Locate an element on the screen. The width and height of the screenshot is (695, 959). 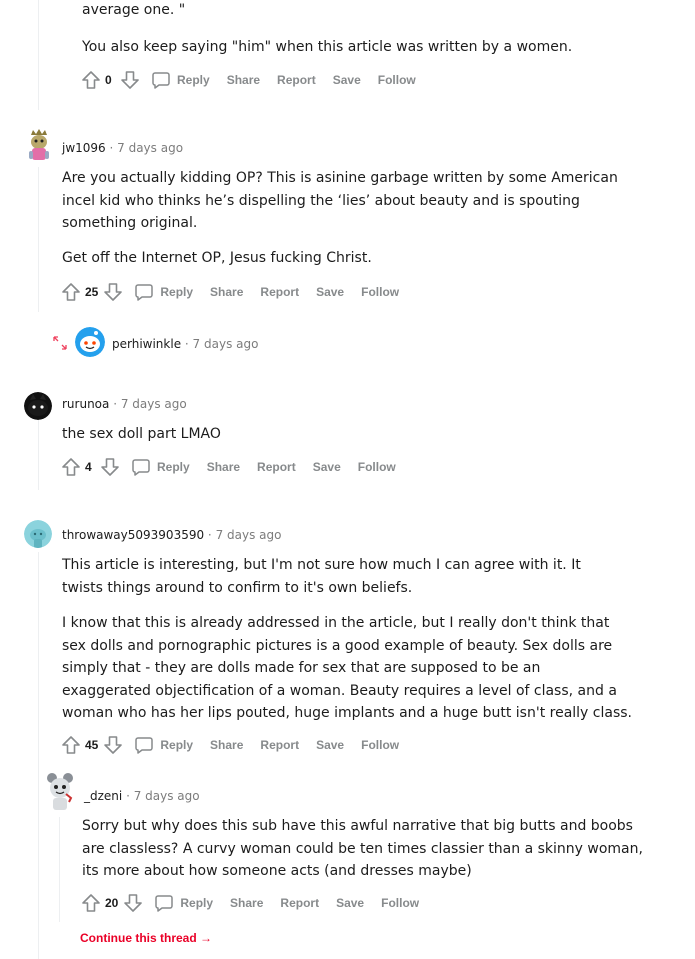
comment-body-paragraph: average one. " is located at coordinates (134, 10).